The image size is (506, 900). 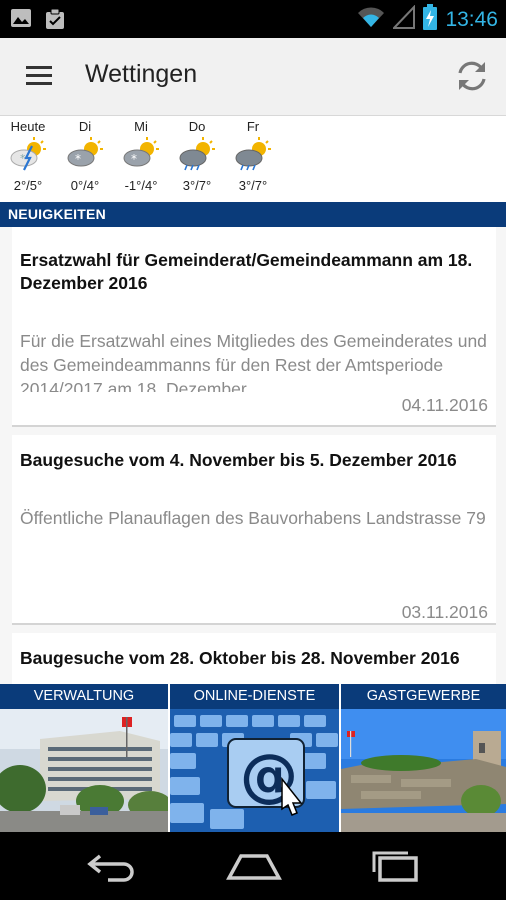 I want to click on tile-online-dienste: ONLINE-DIENSTE @, so click(x=254, y=758).